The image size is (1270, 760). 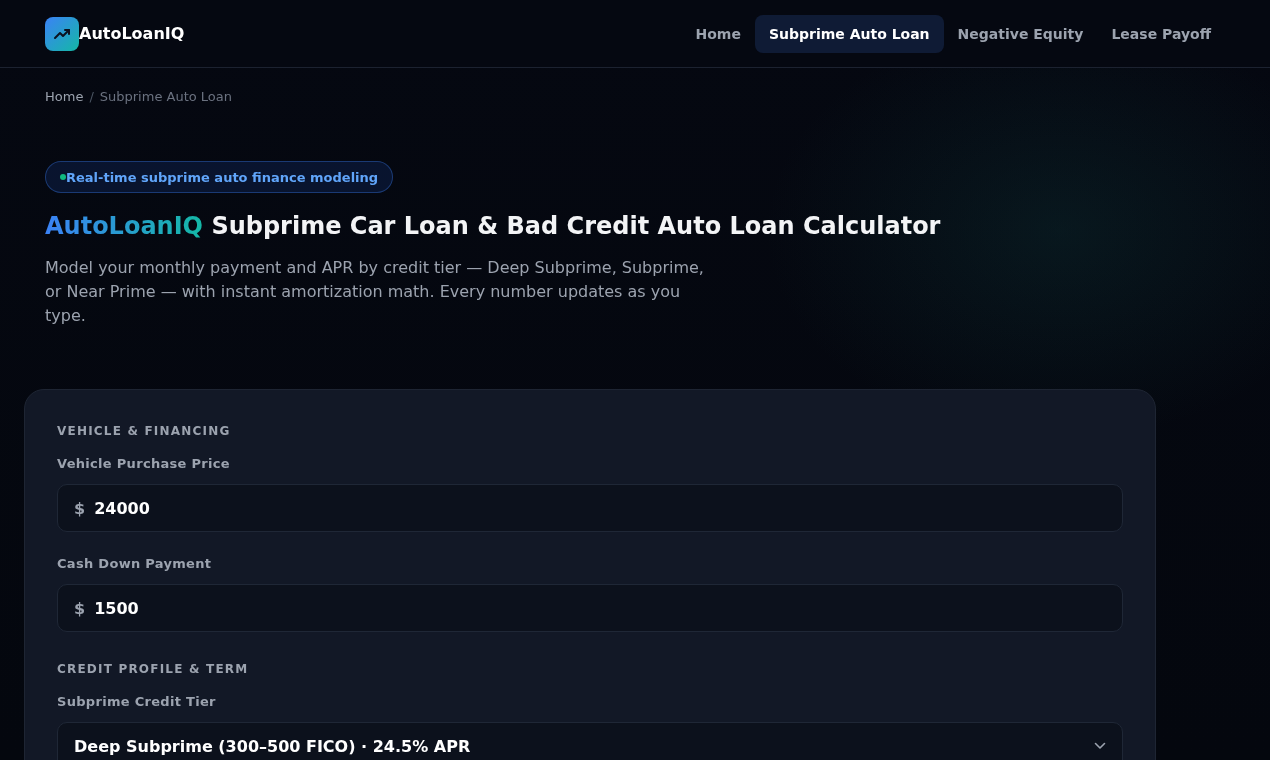 What do you see at coordinates (590, 508) in the screenshot?
I see `currency-input-field: $ 24000` at bounding box center [590, 508].